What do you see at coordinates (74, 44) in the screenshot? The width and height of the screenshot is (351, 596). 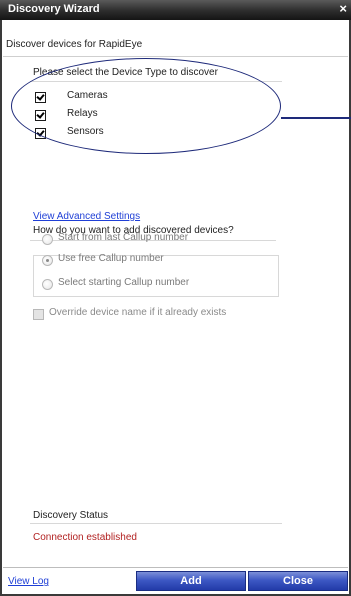 I see `dialog-subtitle: Discover devices for RapidEye` at bounding box center [74, 44].